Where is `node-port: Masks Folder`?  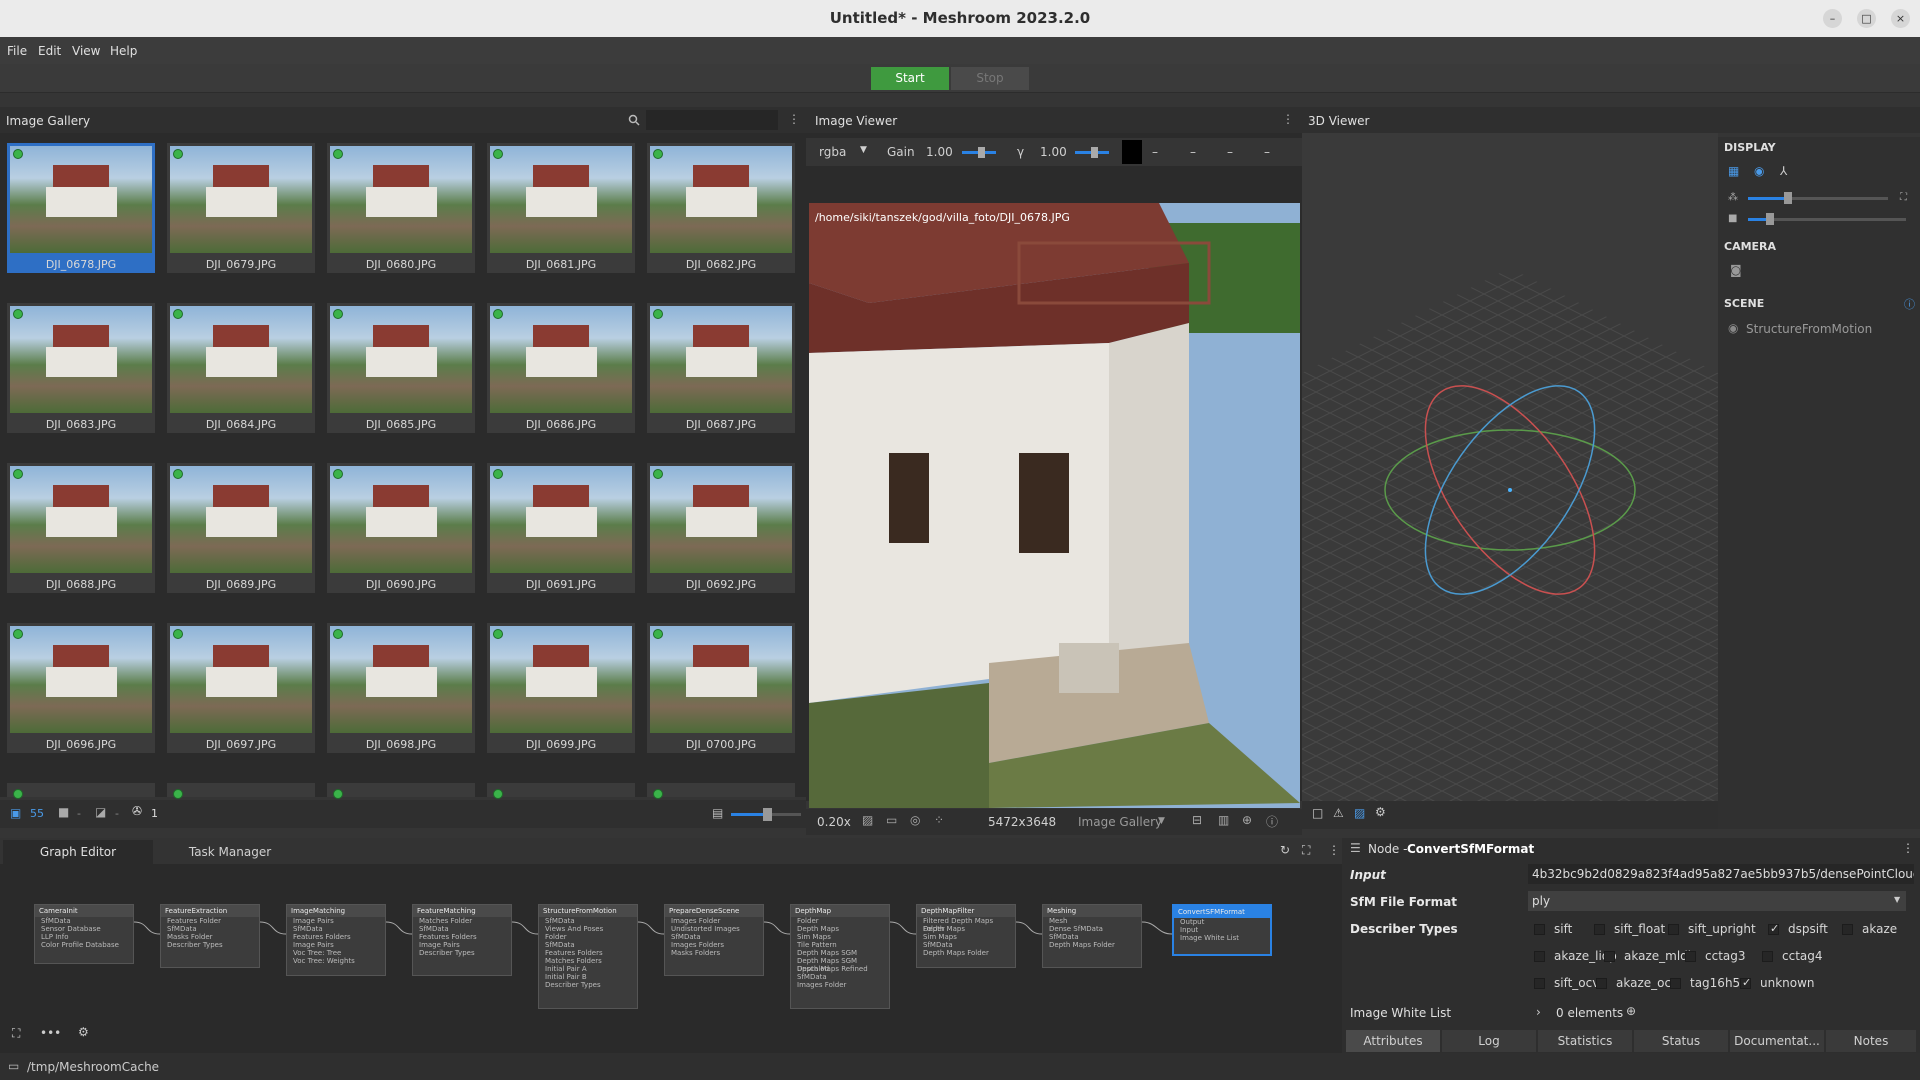
node-port: Masks Folder is located at coordinates (210, 937).